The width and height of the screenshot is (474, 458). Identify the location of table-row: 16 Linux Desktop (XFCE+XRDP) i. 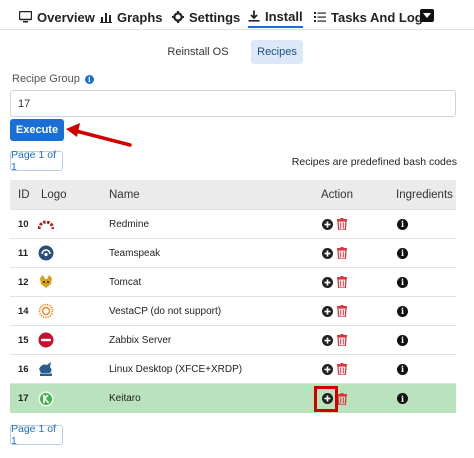
(233, 368).